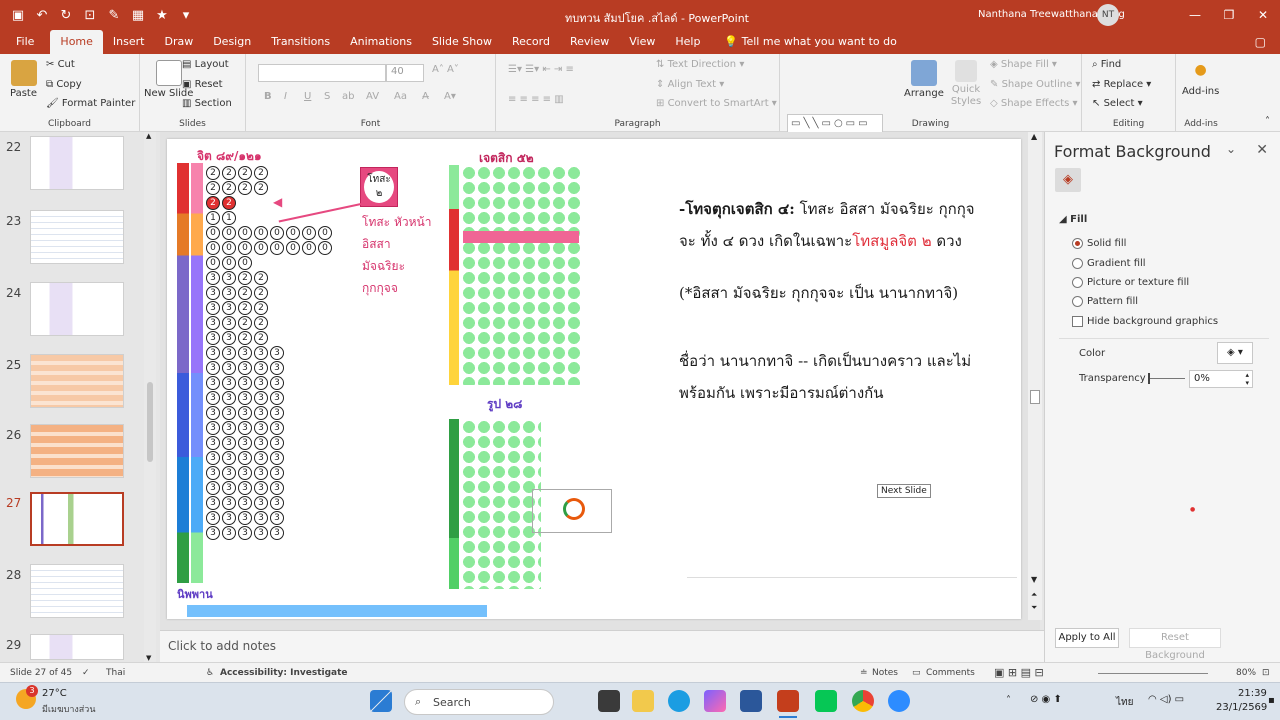 Image resolution: width=1280 pixels, height=720 pixels. I want to click on text-direction-button: ⇅ Text Direction ▾, so click(700, 64).